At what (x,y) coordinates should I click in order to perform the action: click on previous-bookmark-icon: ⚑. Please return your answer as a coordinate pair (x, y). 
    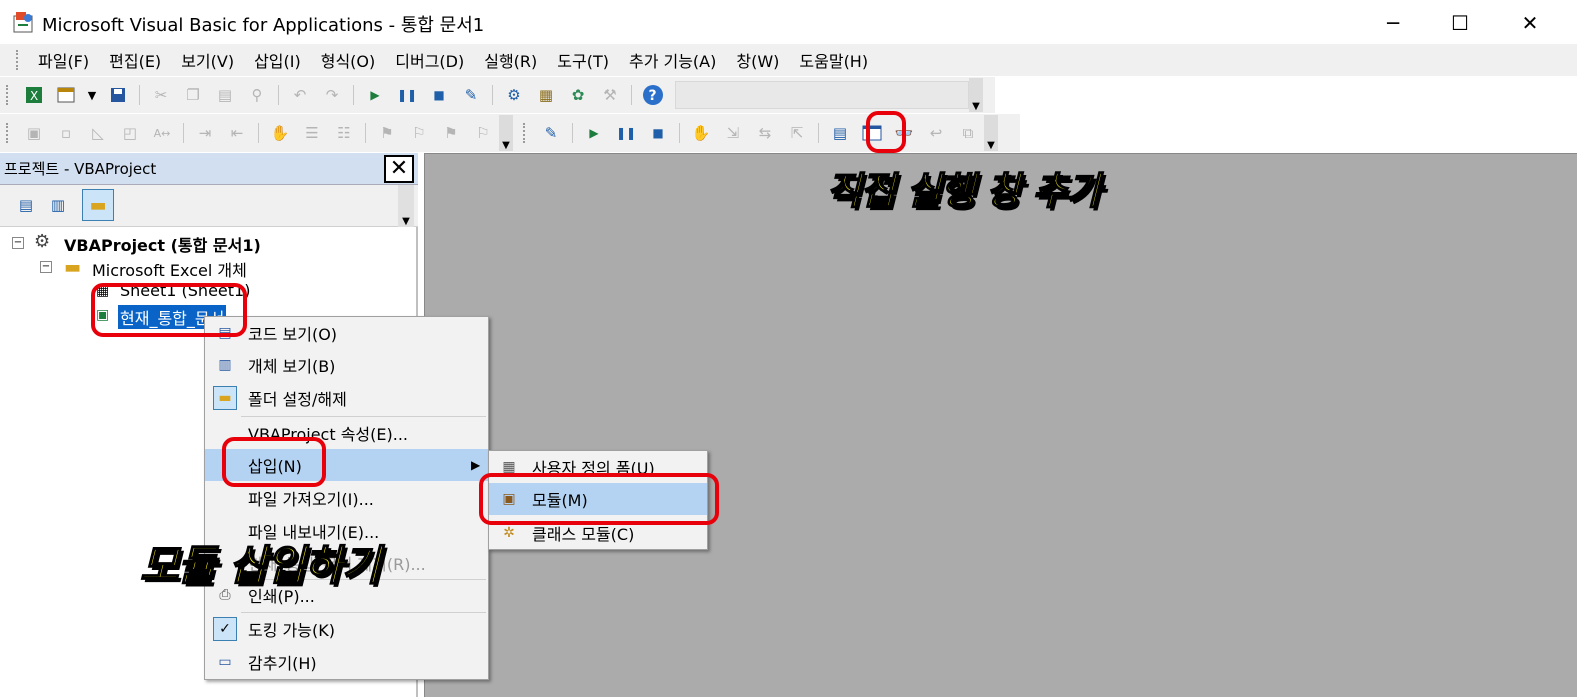
    Looking at the image, I should click on (451, 133).